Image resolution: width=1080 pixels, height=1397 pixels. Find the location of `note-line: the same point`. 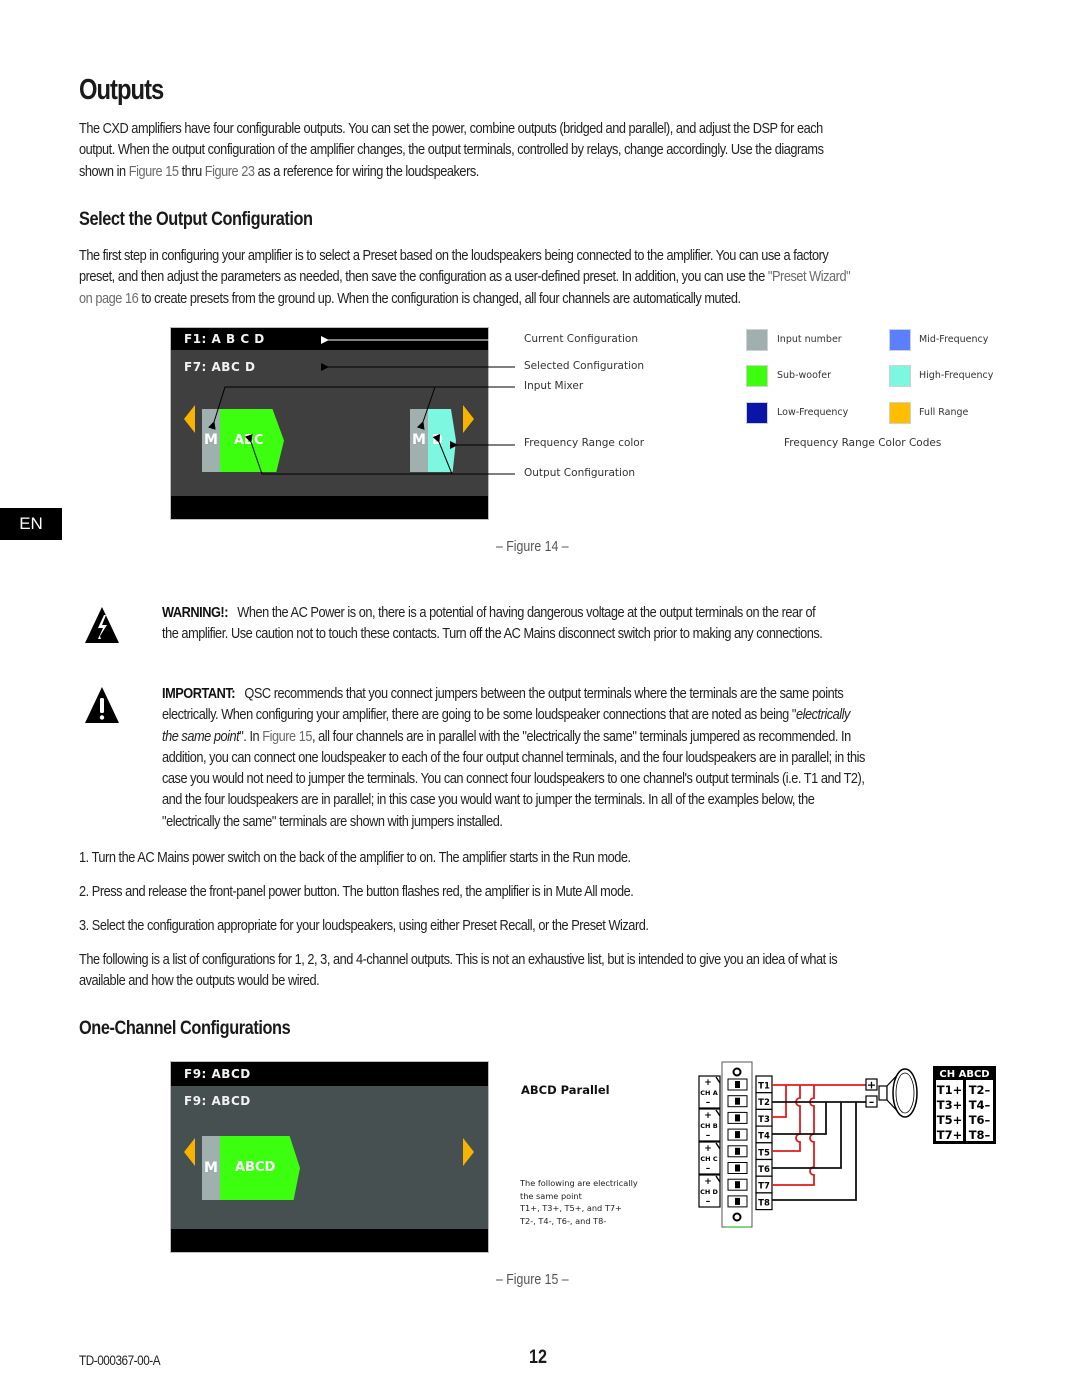

note-line: the same point is located at coordinates (551, 1195).